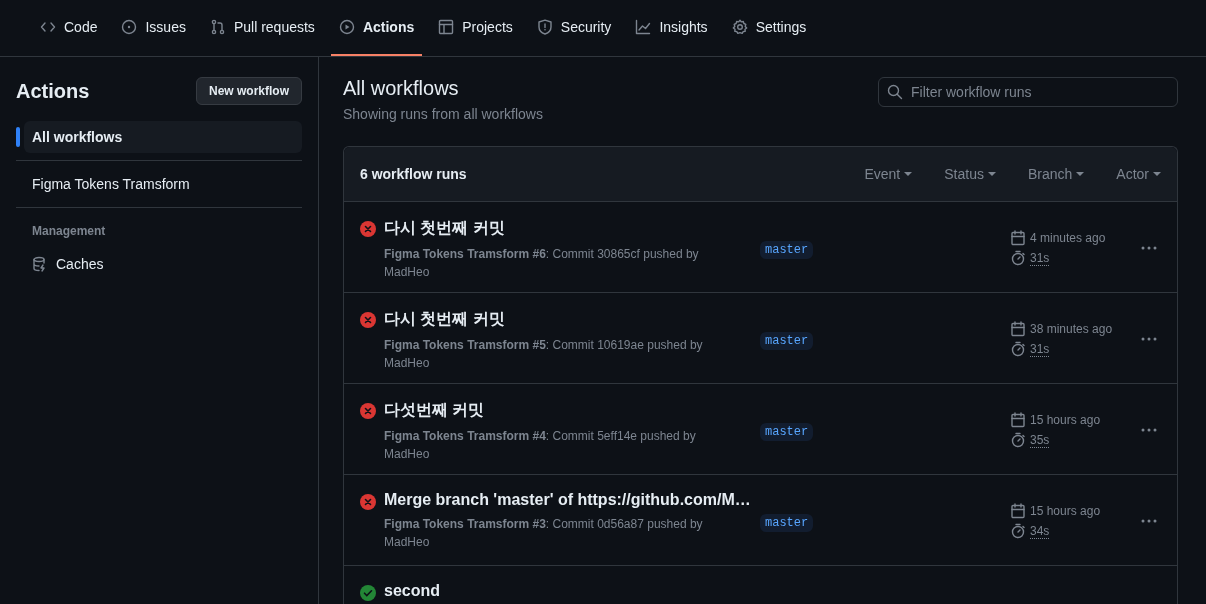  I want to click on run-time: 38 minutes ago, so click(1071, 329).